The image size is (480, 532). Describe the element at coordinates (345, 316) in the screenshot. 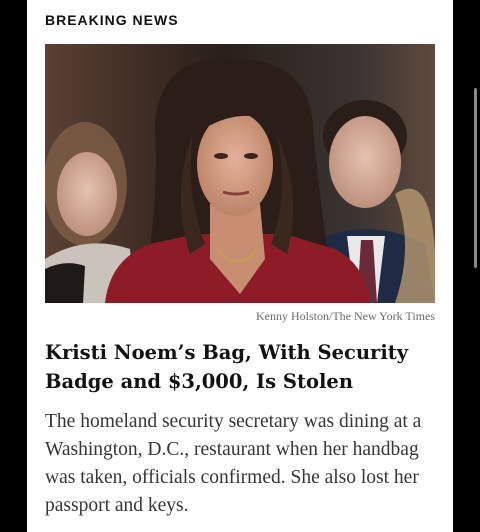

I see `photo-credit: Kenny Holston/The New York Times` at that location.